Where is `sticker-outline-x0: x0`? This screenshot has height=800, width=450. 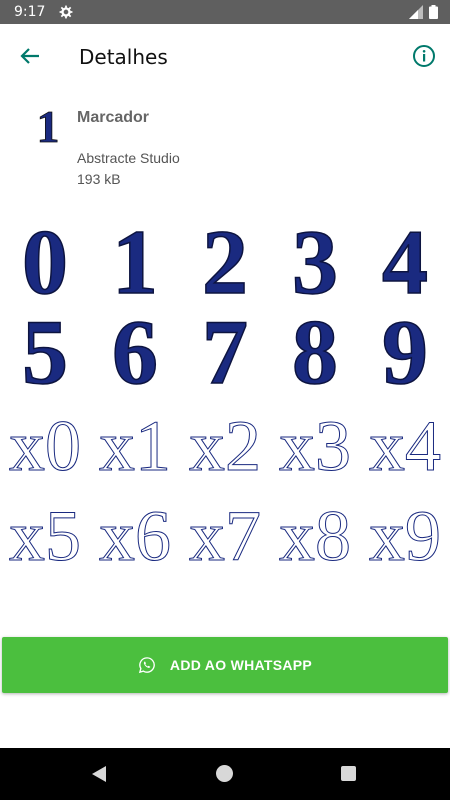
sticker-outline-x0: x0 is located at coordinates (45, 440).